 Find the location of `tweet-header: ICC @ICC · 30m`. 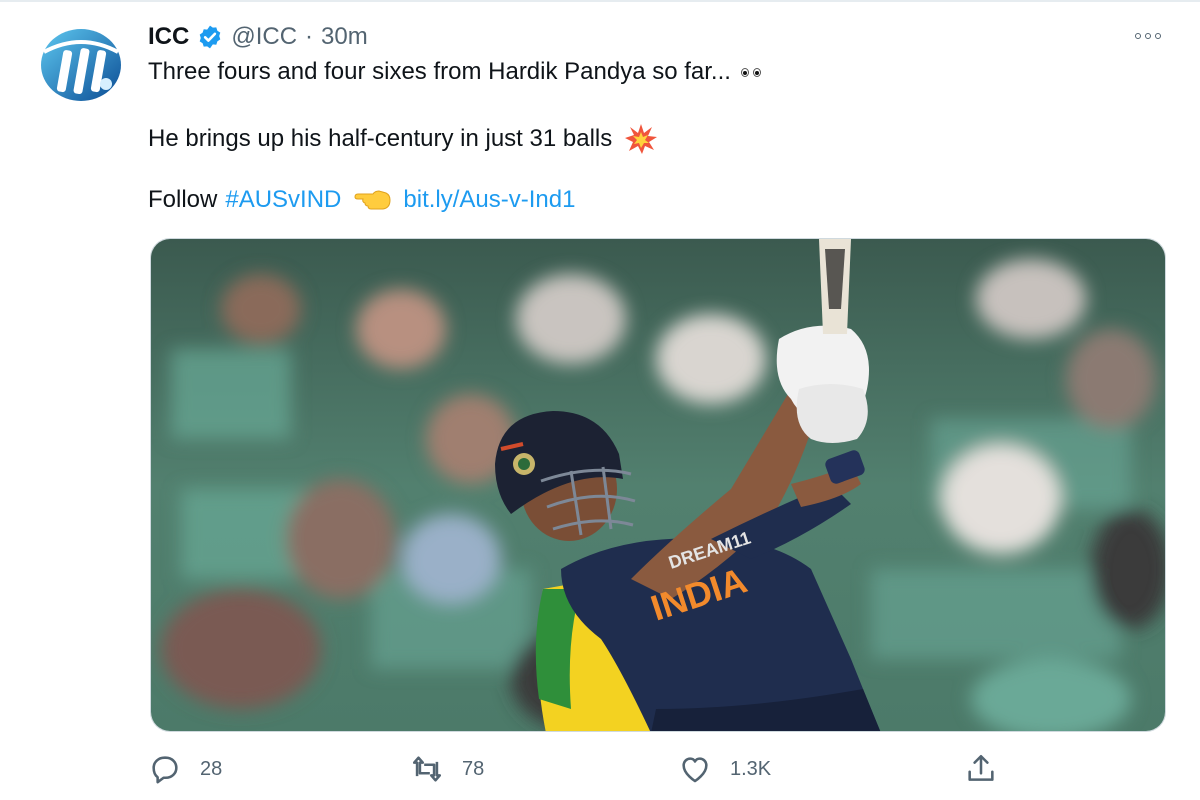

tweet-header: ICC @ICC · 30m is located at coordinates (258, 37).